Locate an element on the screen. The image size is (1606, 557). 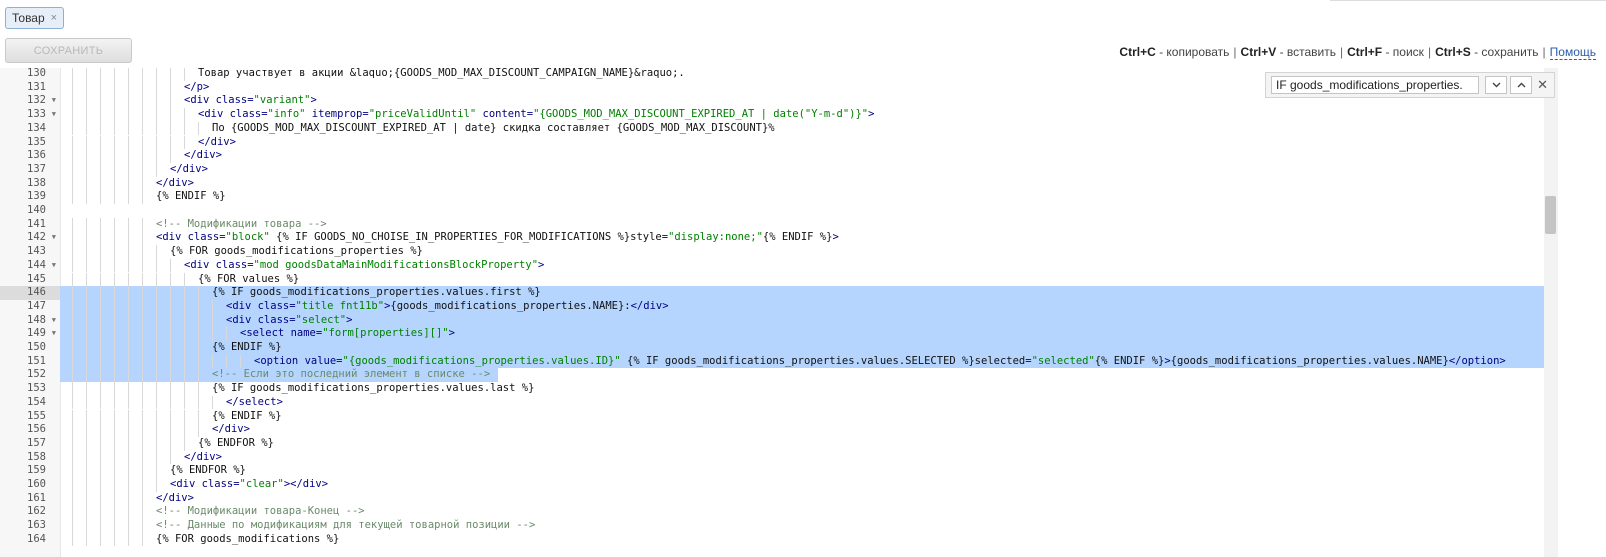
hint-save-key: Ctrl+S is located at coordinates (1453, 52).